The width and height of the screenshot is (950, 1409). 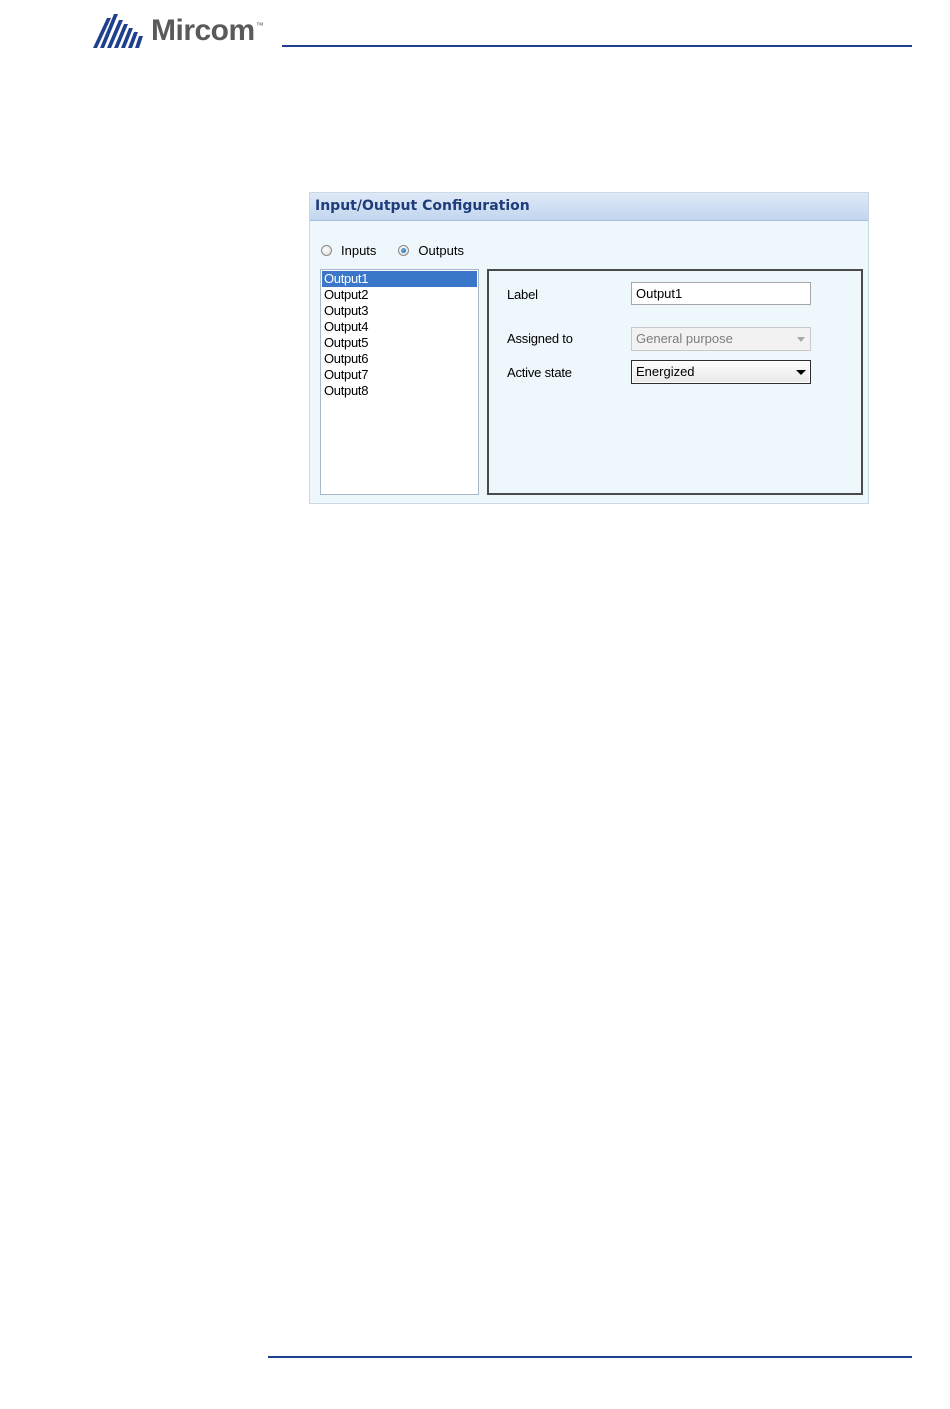 I want to click on radio-unchecked-icon, so click(x=326, y=250).